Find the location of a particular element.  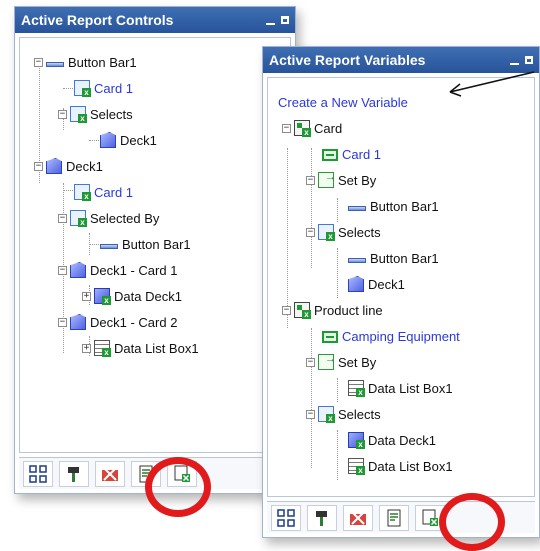

tree-node-selected-by: − Selected By is located at coordinates (108, 218).